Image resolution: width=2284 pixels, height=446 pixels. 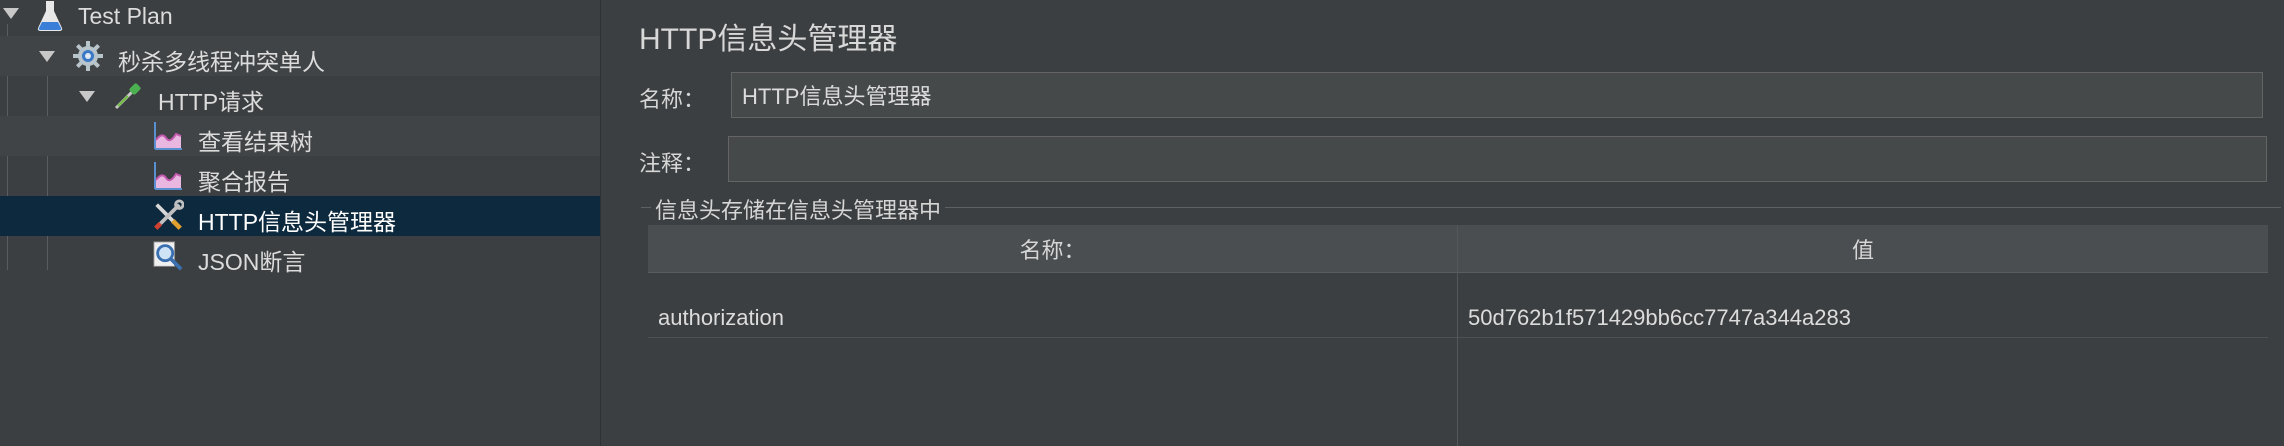 What do you see at coordinates (1863, 249) in the screenshot?
I see `column-header-value: 值` at bounding box center [1863, 249].